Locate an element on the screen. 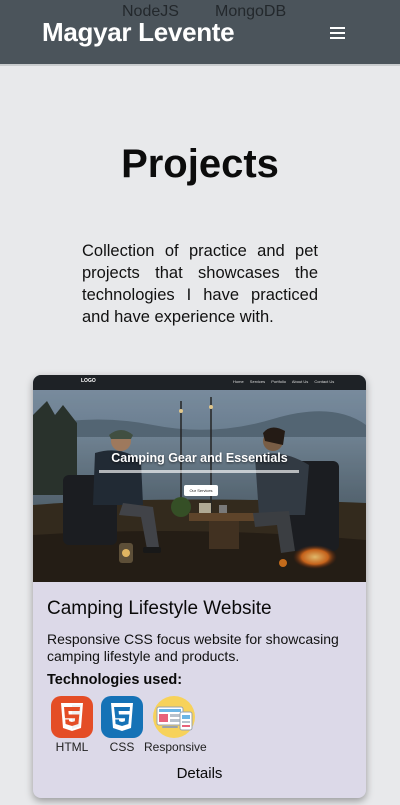 This screenshot has width=400, height=805. site-header: NodeJS MongoDB Magyar Levente is located at coordinates (200, 33).